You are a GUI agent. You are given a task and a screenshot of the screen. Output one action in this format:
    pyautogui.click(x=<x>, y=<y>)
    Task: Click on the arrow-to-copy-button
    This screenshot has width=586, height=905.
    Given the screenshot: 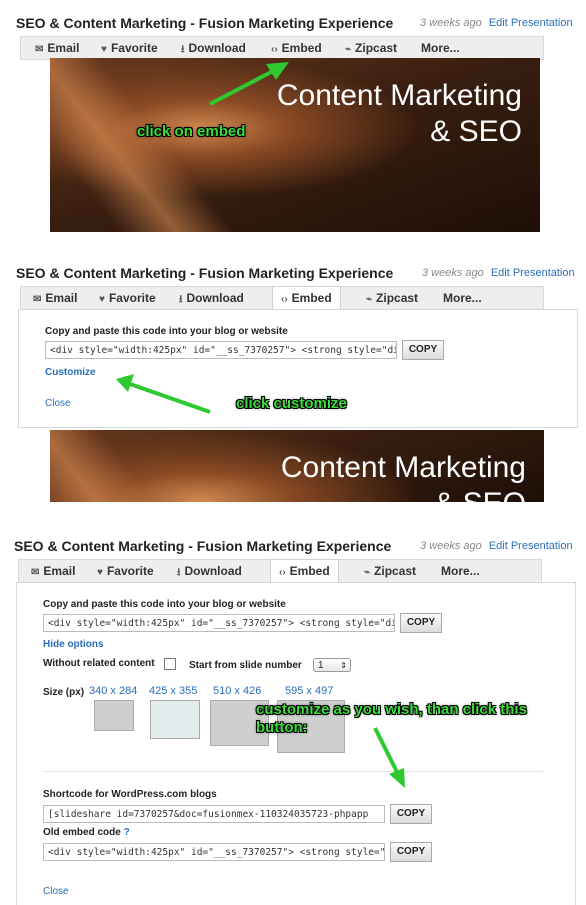 What is the action you would take?
    pyautogui.click(x=389, y=757)
    